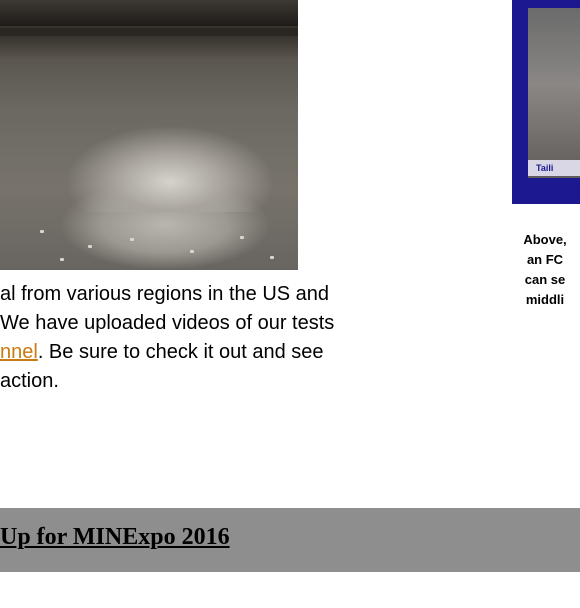  Describe the element at coordinates (115, 537) in the screenshot. I see `section-title: Up for MINExpo 2016` at that location.